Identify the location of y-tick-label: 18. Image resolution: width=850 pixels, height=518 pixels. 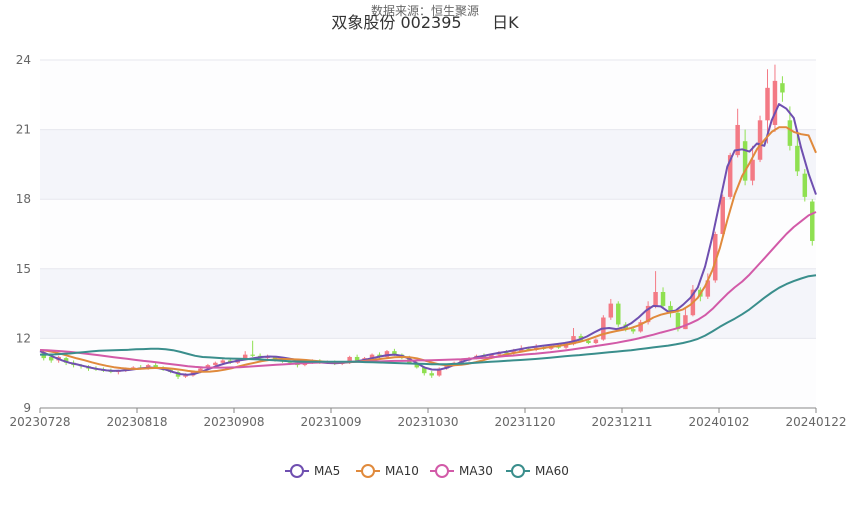
(23, 199).